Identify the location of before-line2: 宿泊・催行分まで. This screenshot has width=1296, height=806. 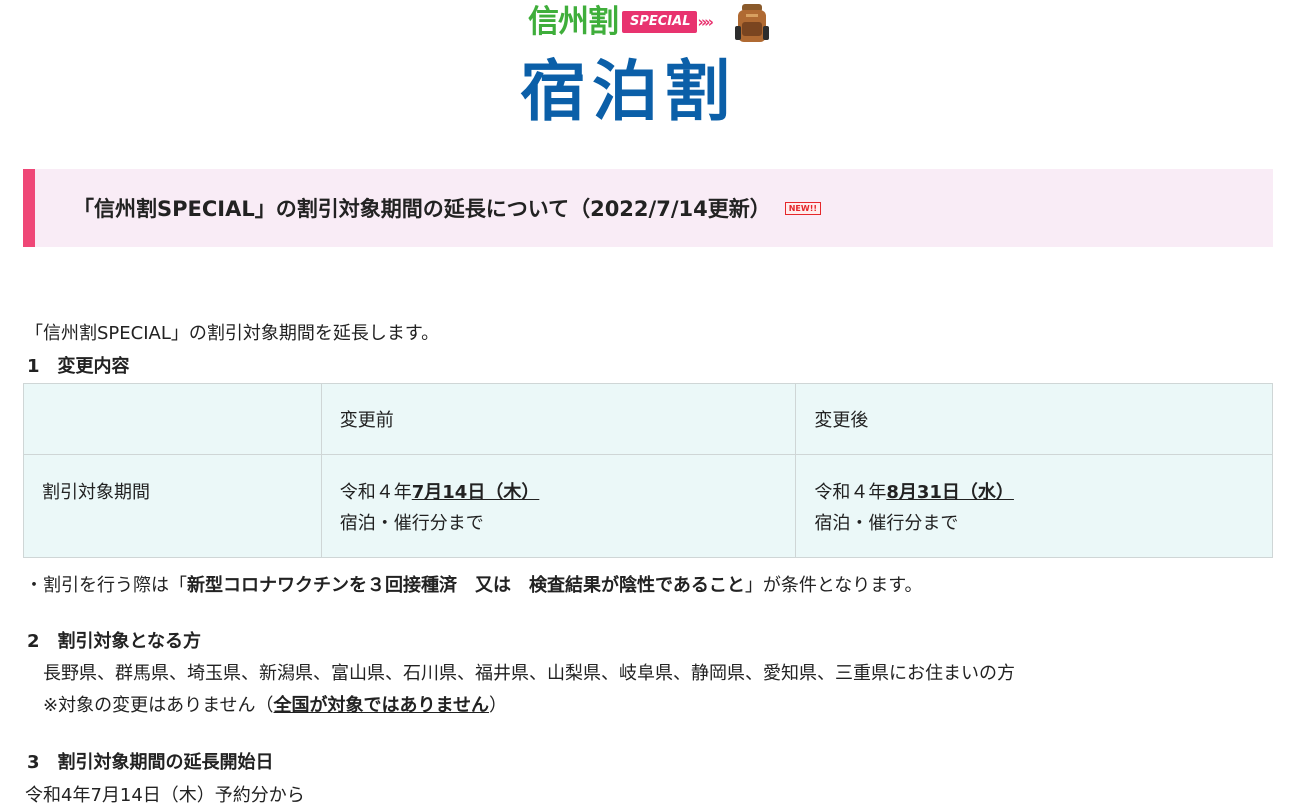
(411, 523).